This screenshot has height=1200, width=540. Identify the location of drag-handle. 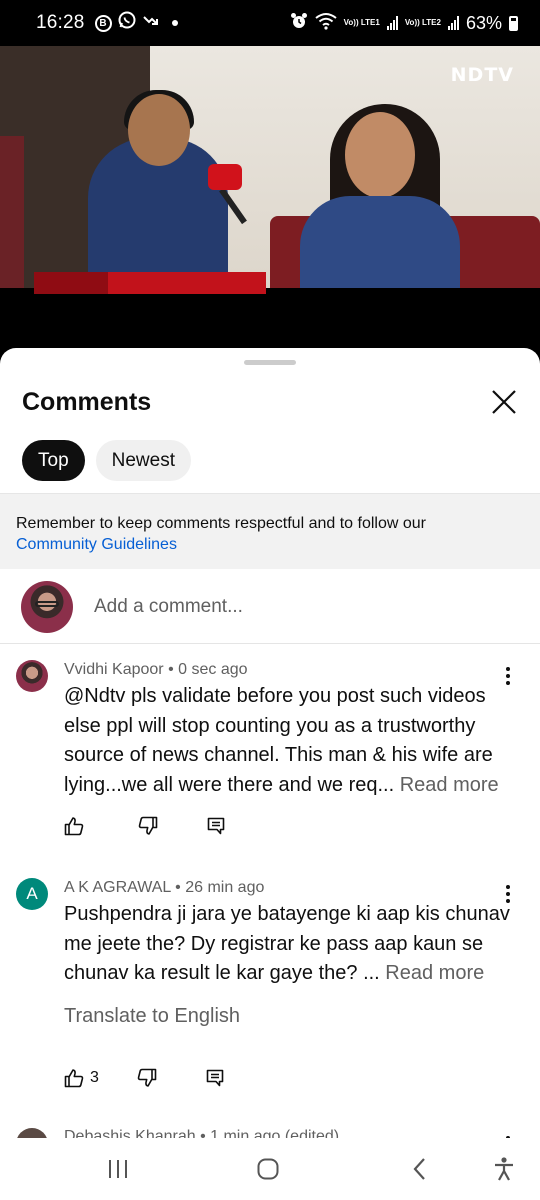
(270, 362).